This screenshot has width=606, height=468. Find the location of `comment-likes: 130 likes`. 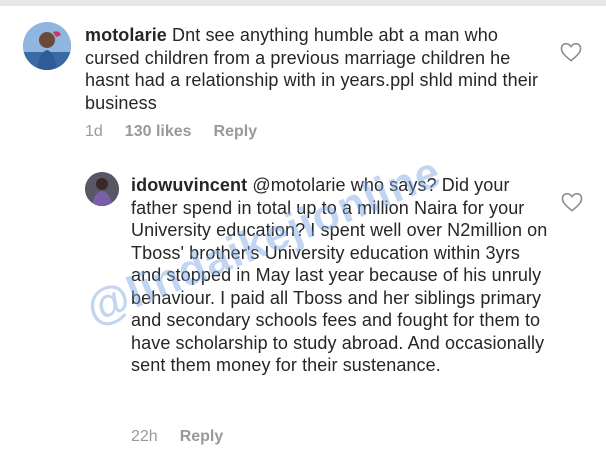

comment-likes: 130 likes is located at coordinates (158, 132).